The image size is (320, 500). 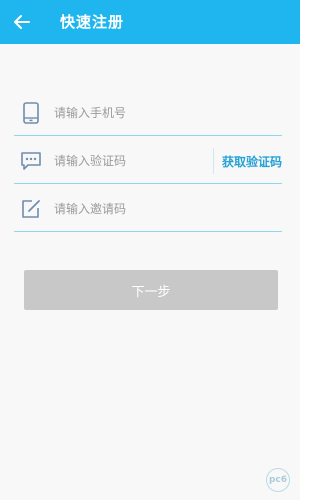 What do you see at coordinates (213, 161) in the screenshot?
I see `code-divider` at bounding box center [213, 161].